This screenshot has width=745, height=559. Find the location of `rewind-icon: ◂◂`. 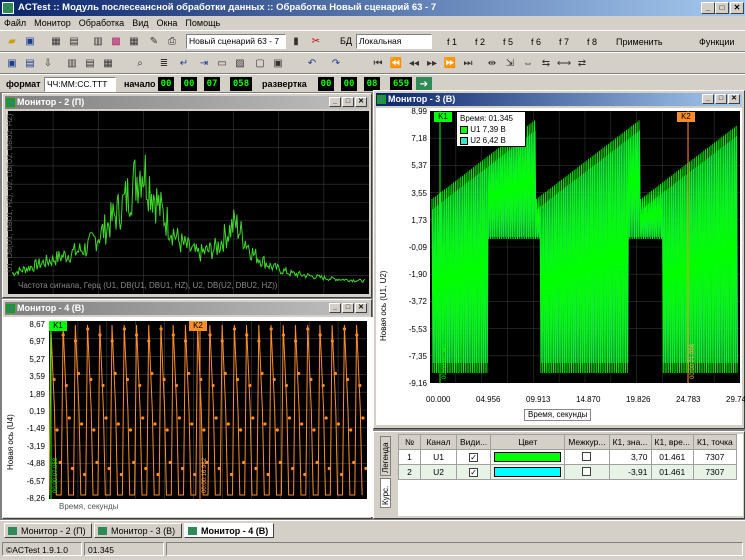

rewind-icon: ◂◂ is located at coordinates (414, 64).